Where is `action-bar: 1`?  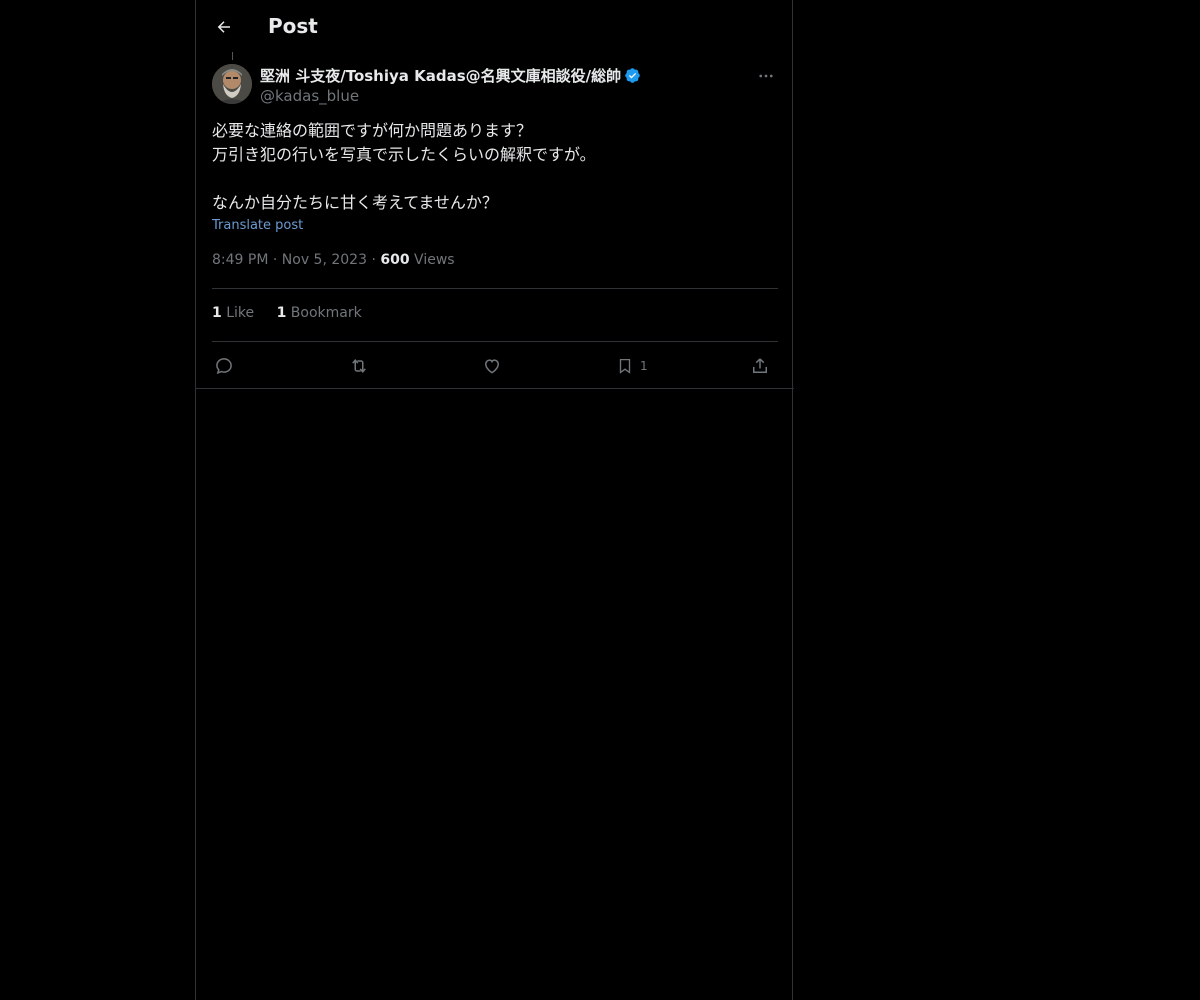
action-bar: 1 is located at coordinates (495, 366).